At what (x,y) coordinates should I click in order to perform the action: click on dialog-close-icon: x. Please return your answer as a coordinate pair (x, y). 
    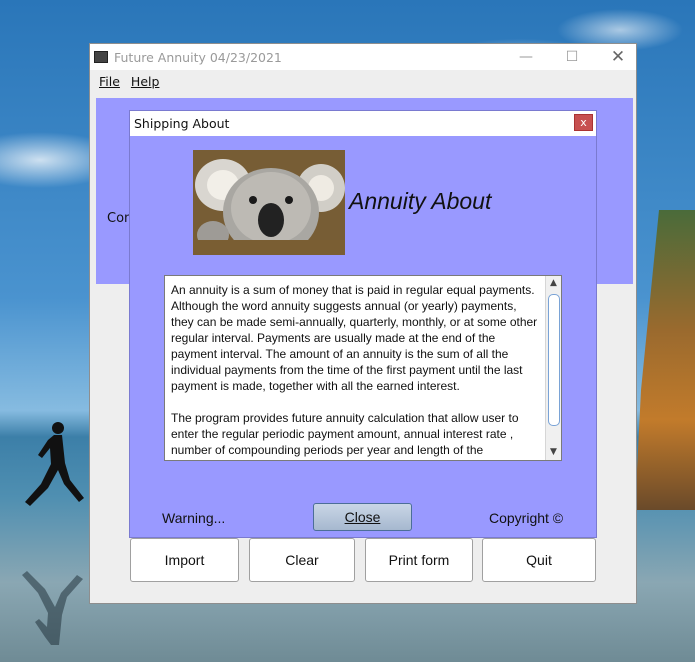
    Looking at the image, I should click on (583, 122).